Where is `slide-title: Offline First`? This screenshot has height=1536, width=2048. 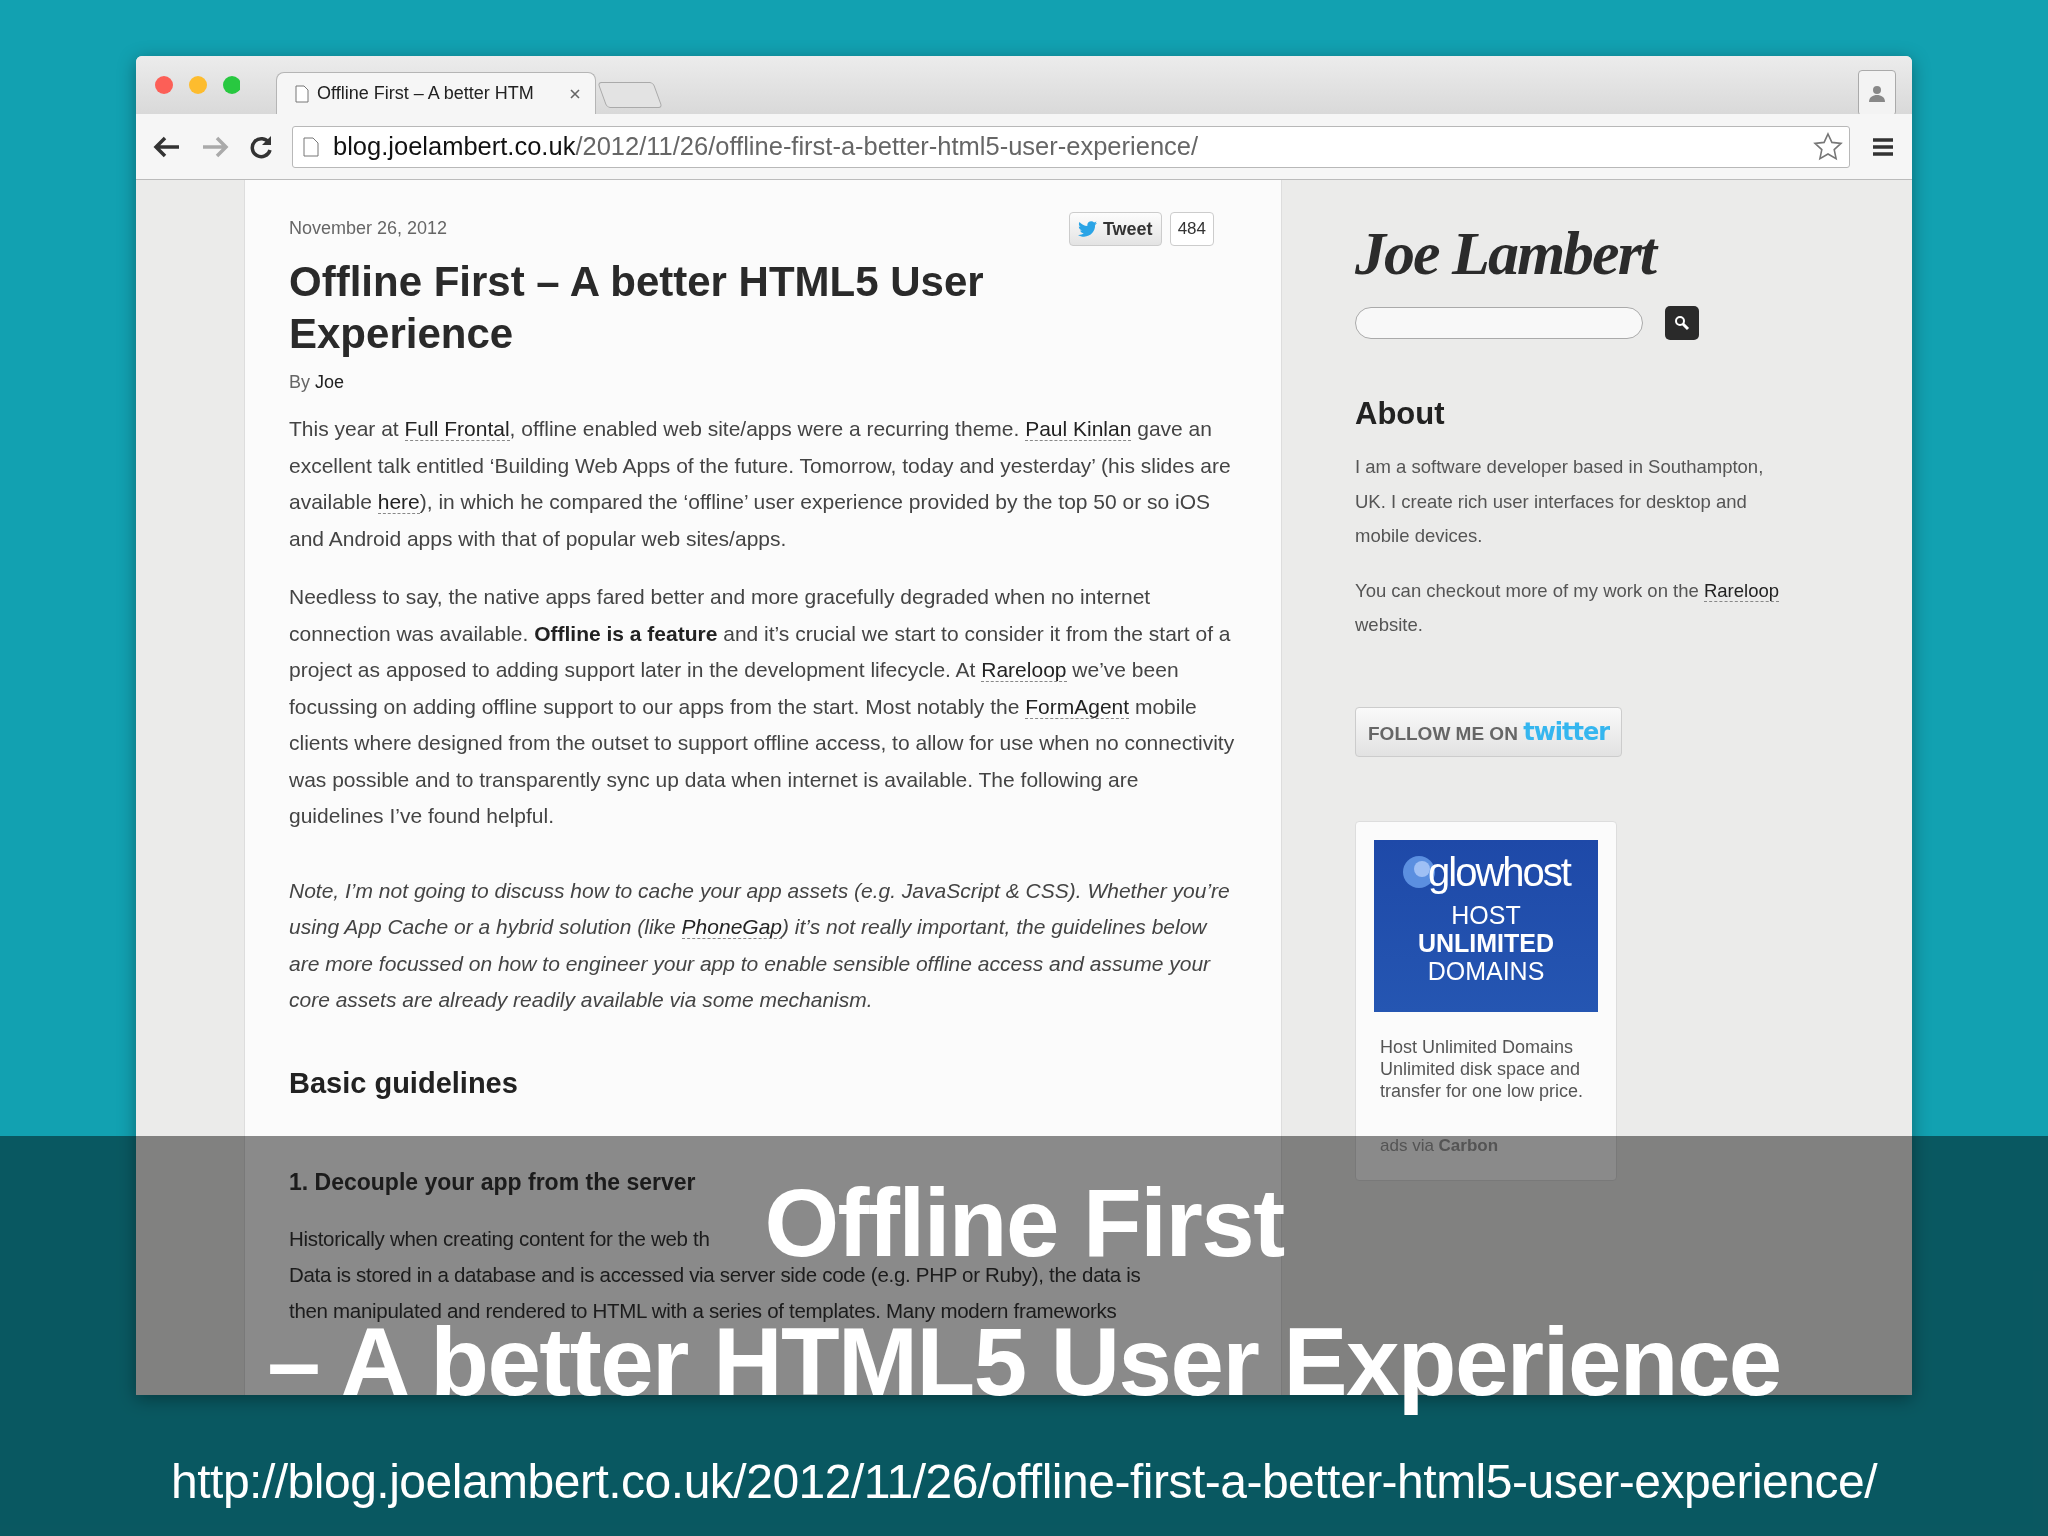
slide-title: Offline First is located at coordinates (1024, 1223).